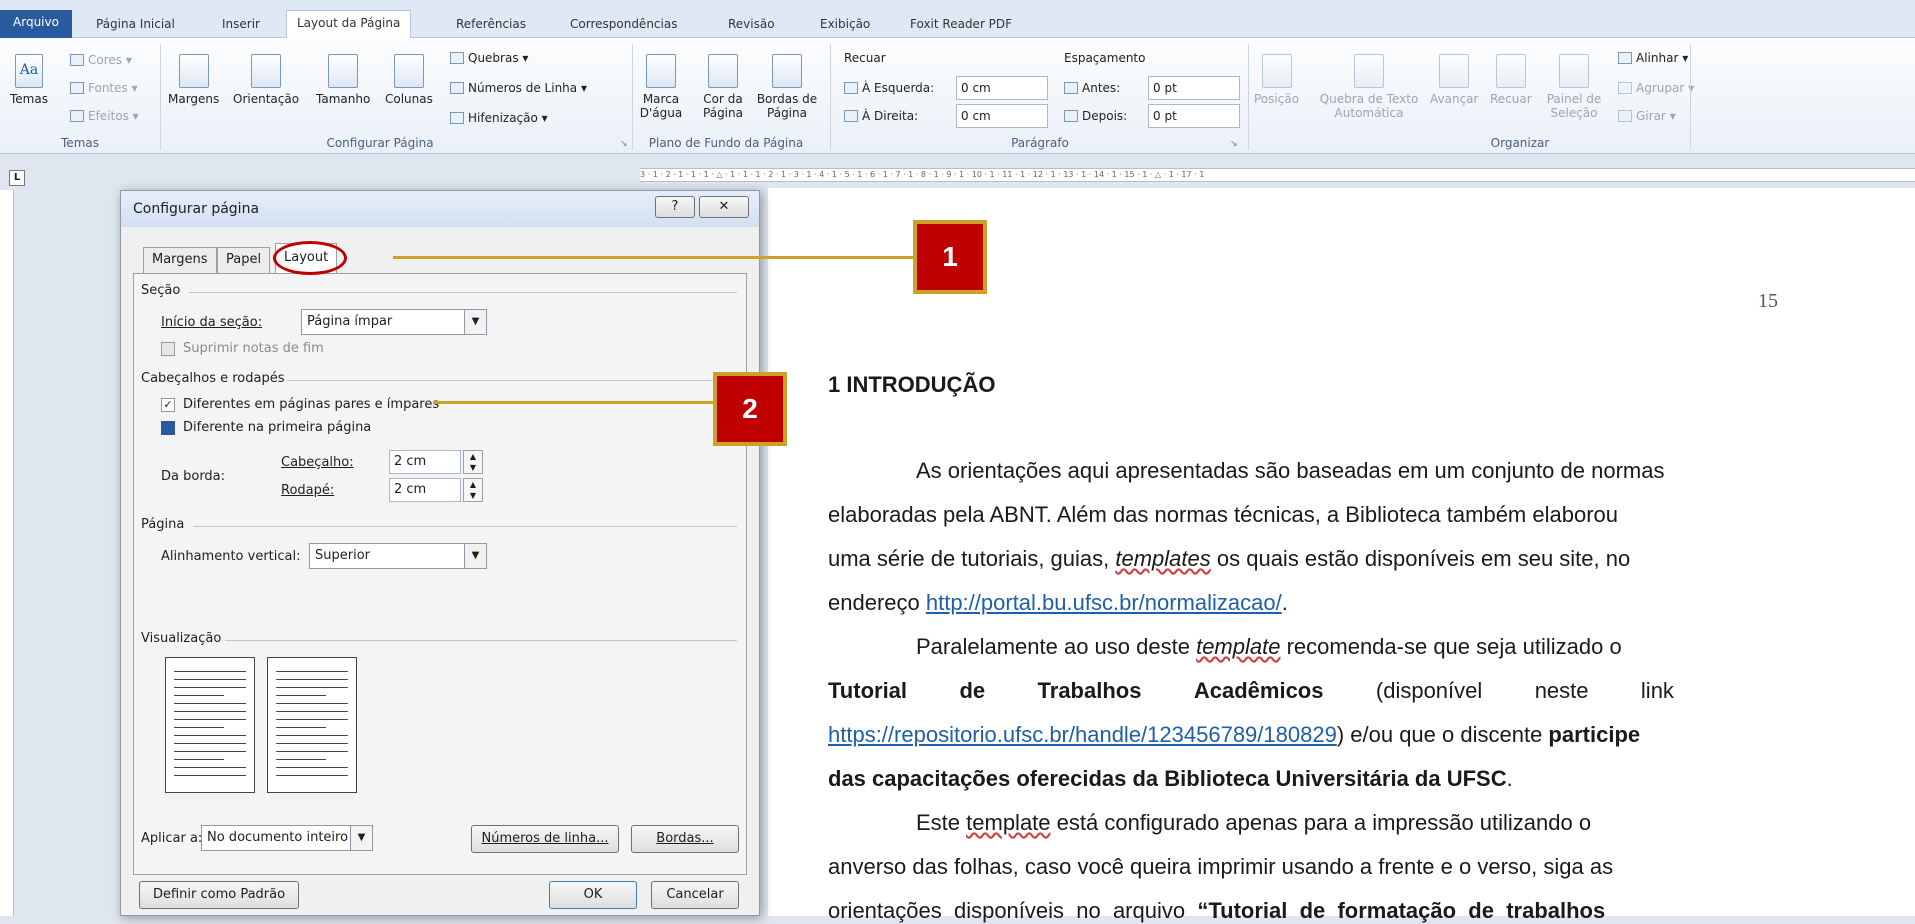 The width and height of the screenshot is (1915, 924). Describe the element at coordinates (349, 24) in the screenshot. I see `tab-layout-da-pagina: Layout da Página` at that location.